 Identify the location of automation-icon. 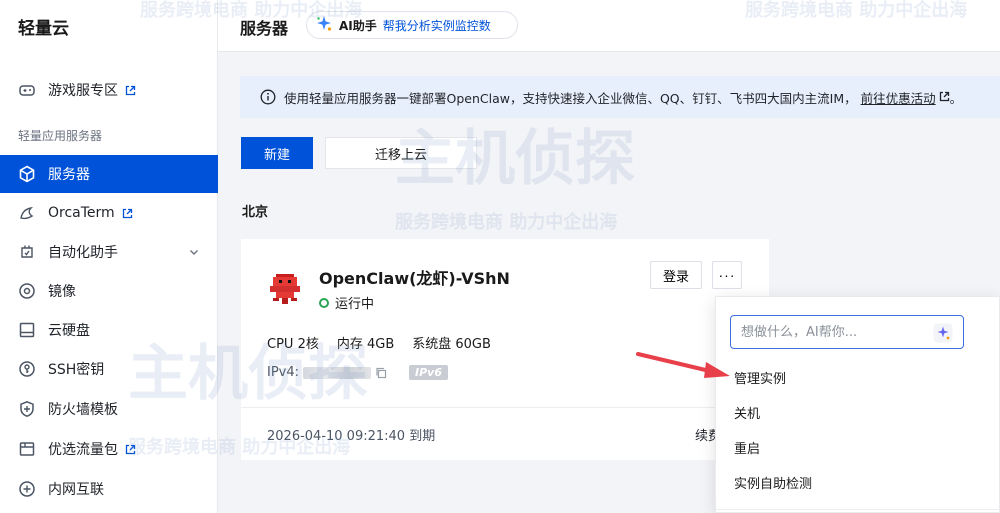
(27, 252).